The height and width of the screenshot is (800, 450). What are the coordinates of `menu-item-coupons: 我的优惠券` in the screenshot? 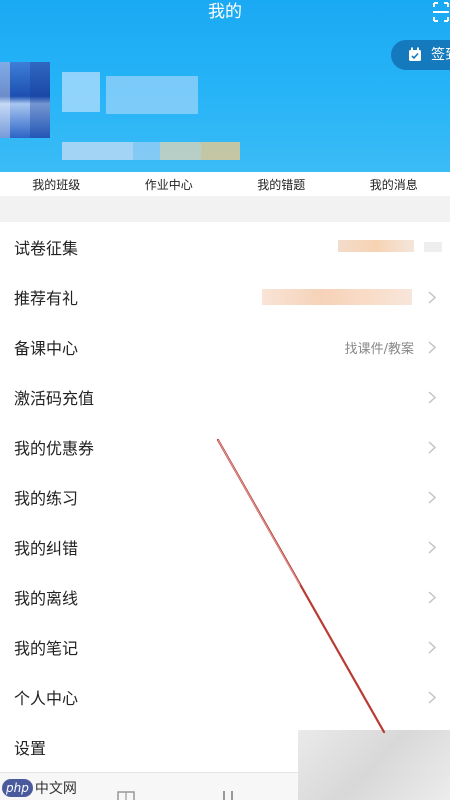 It's located at (225, 447).